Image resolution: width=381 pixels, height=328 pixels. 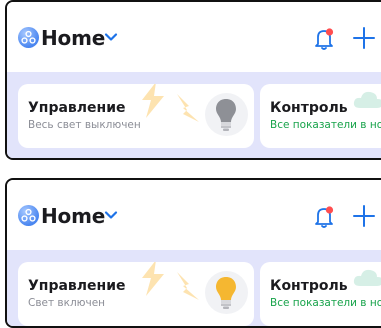 What do you see at coordinates (84, 125) in the screenshot?
I see `control-card-status: Весь свет выключен` at bounding box center [84, 125].